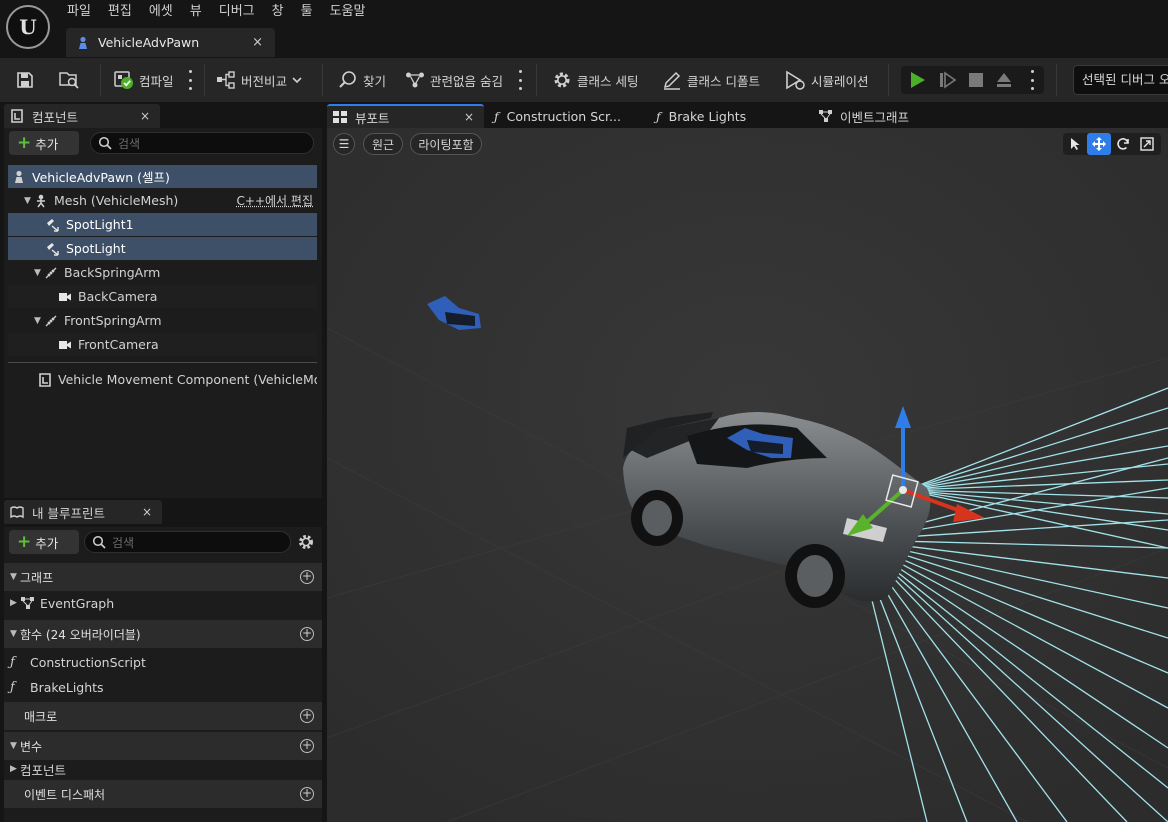 The width and height of the screenshot is (1168, 822). What do you see at coordinates (918, 80) in the screenshot?
I see `play-button` at bounding box center [918, 80].